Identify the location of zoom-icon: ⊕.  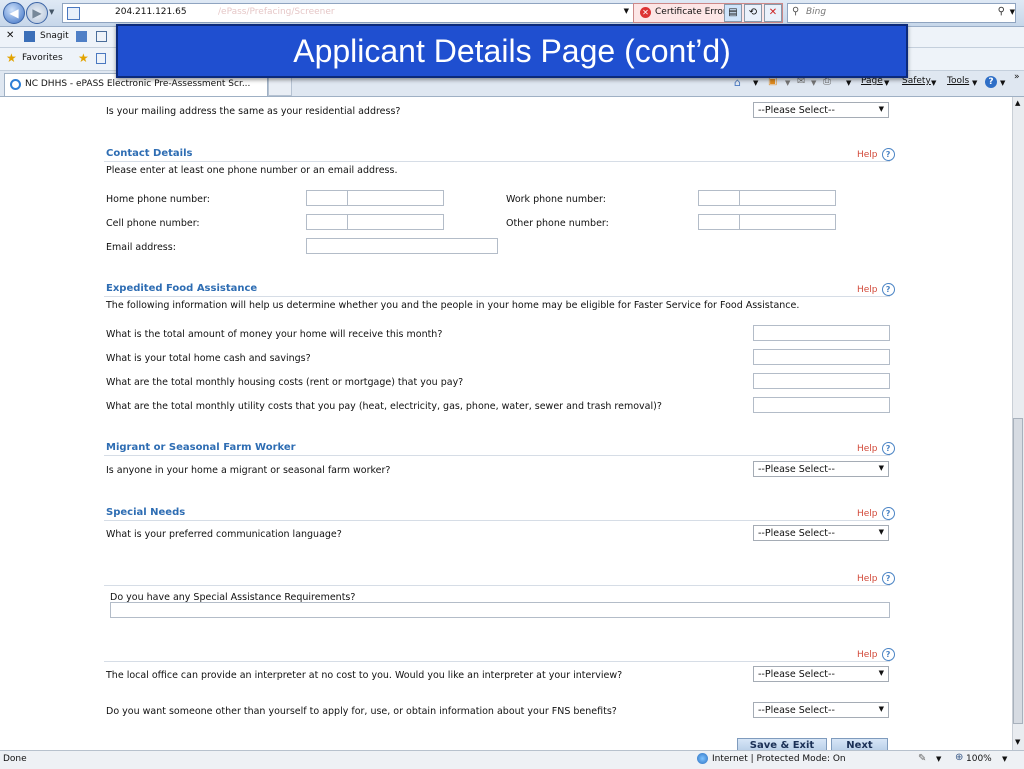
(959, 757).